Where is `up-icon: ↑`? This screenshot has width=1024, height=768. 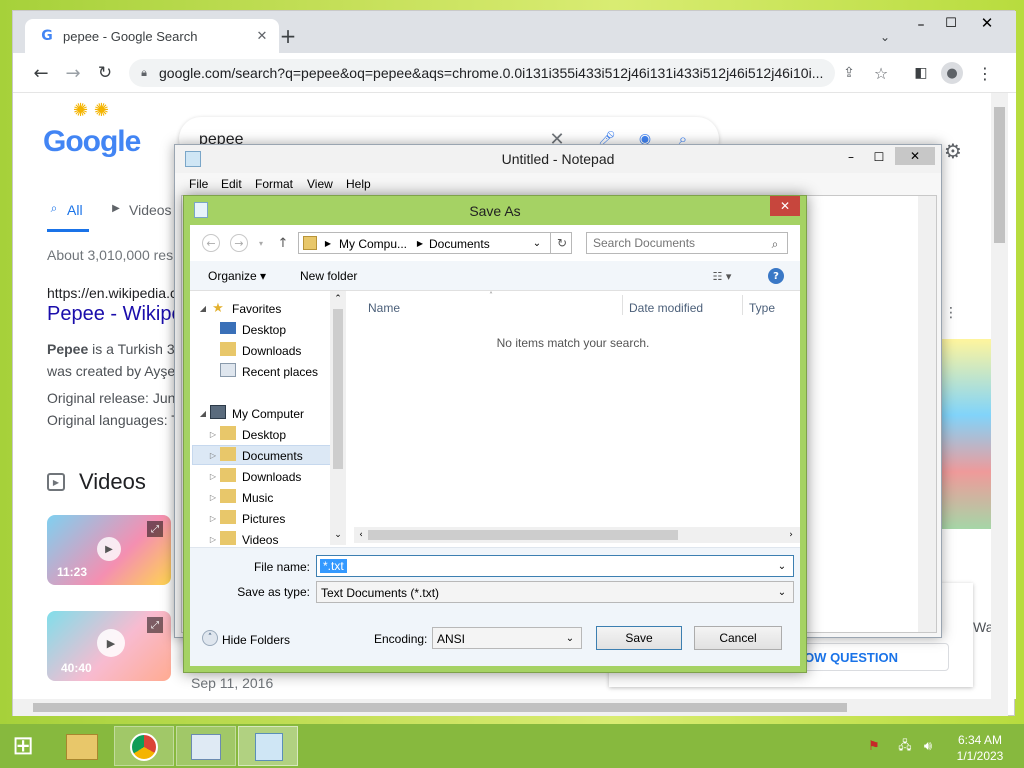 up-icon: ↑ is located at coordinates (283, 243).